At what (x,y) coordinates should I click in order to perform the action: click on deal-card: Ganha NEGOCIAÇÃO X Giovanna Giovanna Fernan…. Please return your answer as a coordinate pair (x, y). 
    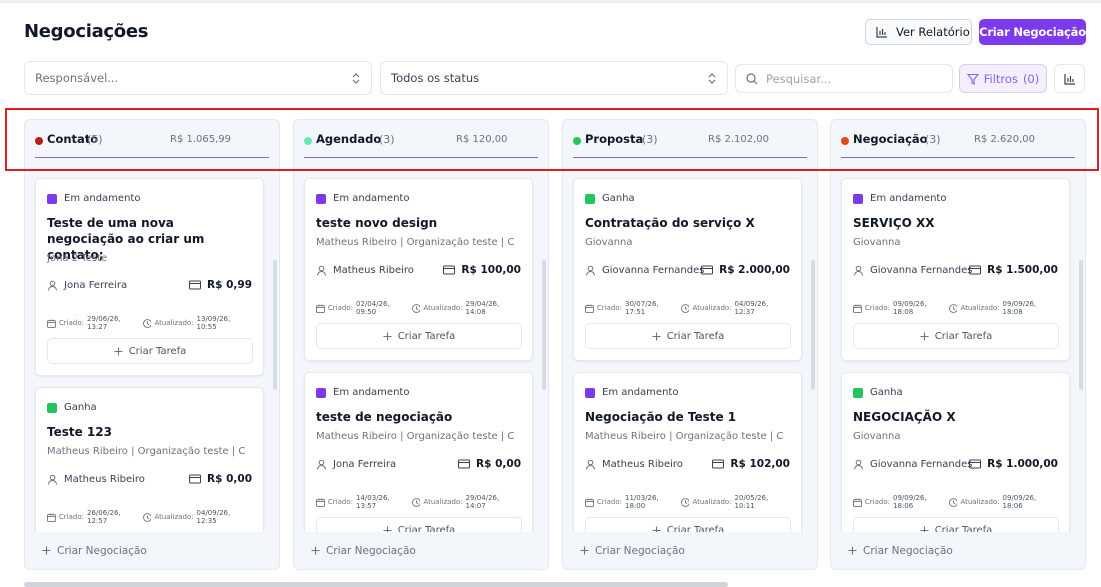
    Looking at the image, I should click on (955, 462).